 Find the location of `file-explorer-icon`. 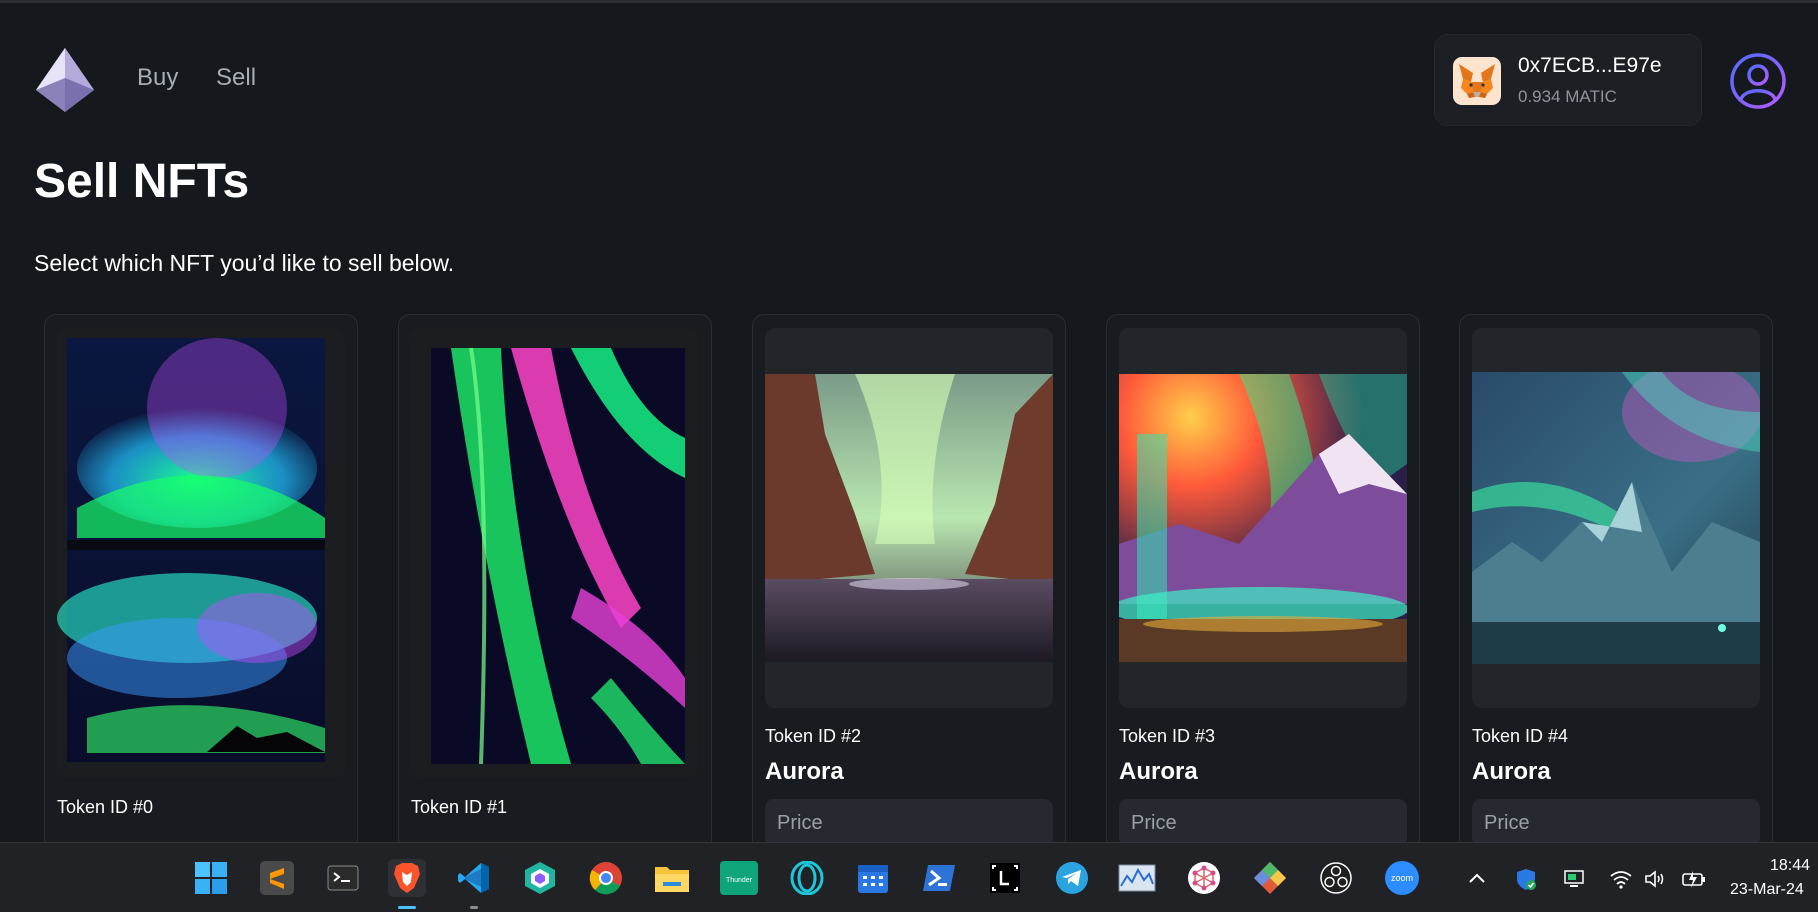

file-explorer-icon is located at coordinates (672, 878).